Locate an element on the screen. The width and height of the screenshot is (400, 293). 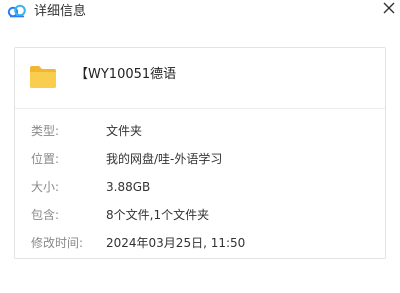
property-label: 包含: is located at coordinates (45, 215).